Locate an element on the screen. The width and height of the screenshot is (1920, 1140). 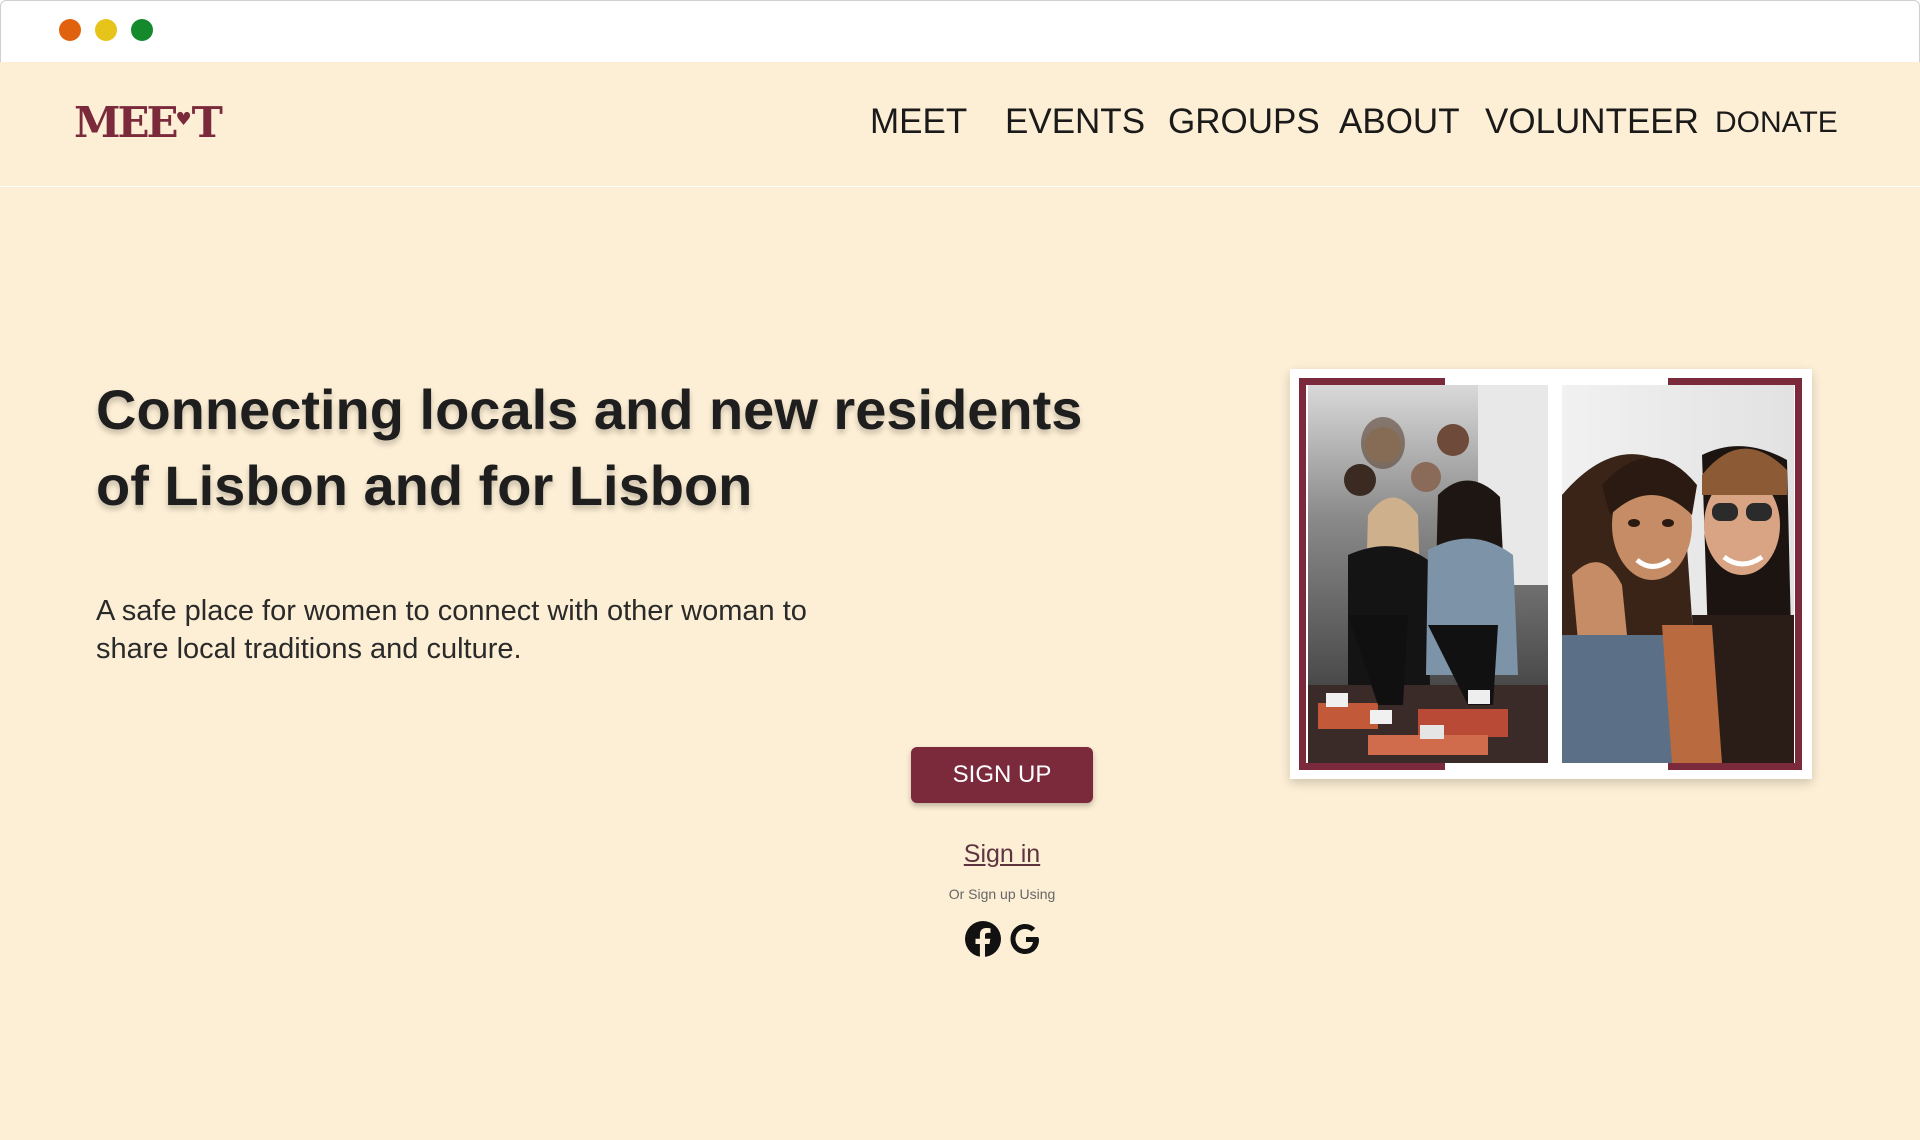
sign-up-button: SIGN UP is located at coordinates (1002, 775).